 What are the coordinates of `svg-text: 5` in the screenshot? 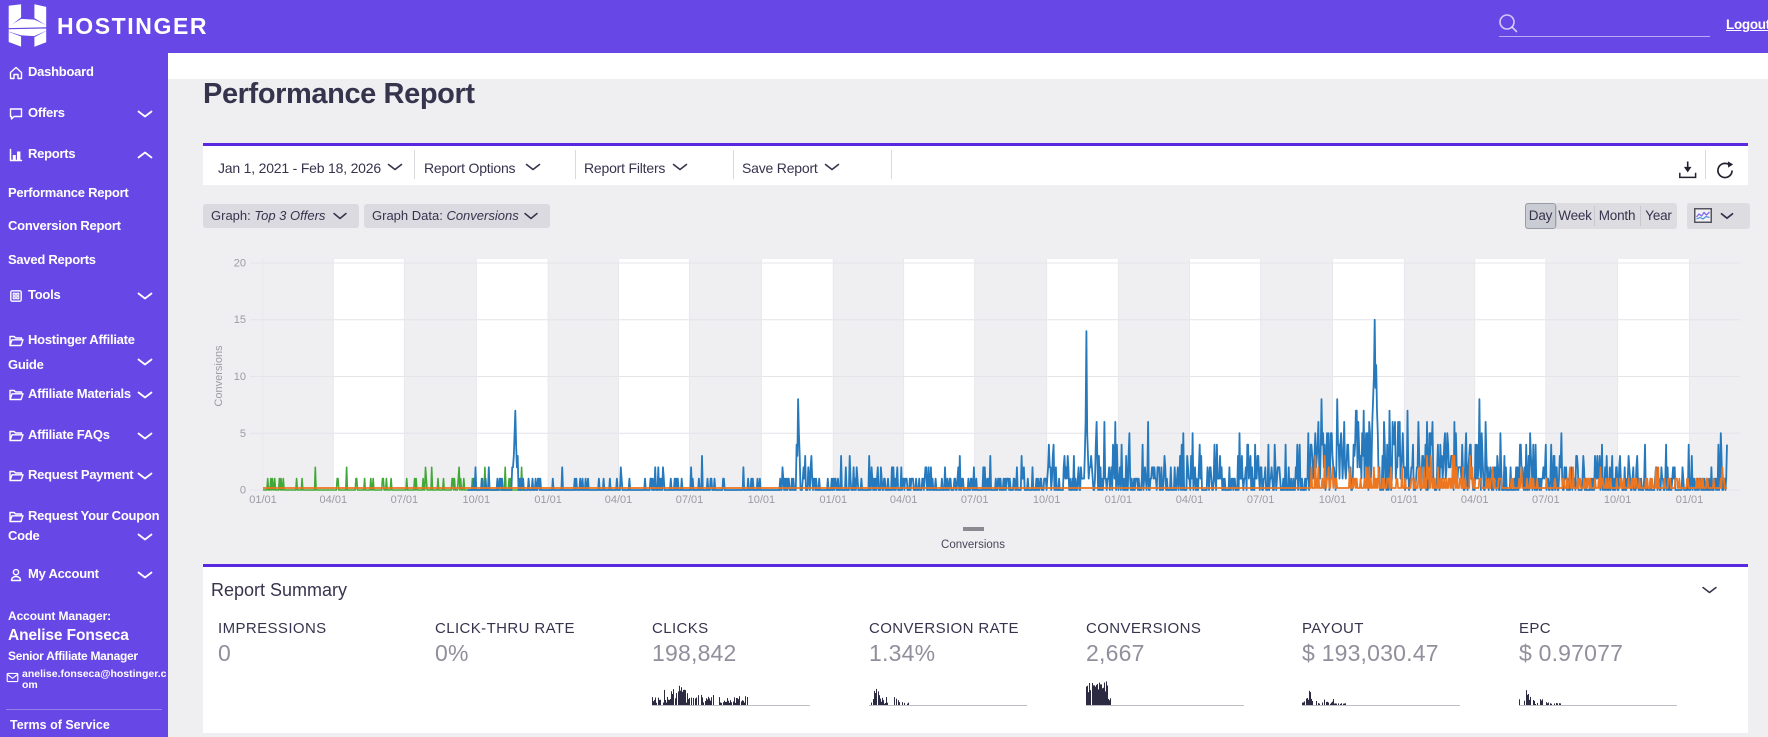 It's located at (243, 434).